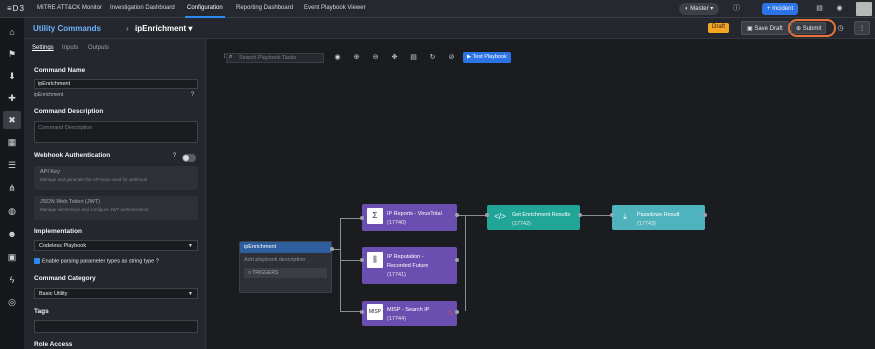 Image resolution: width=875 pixels, height=349 pixels. What do you see at coordinates (116, 245) in the screenshot?
I see `implementation-select: Codeless Playbook ▼` at bounding box center [116, 245].